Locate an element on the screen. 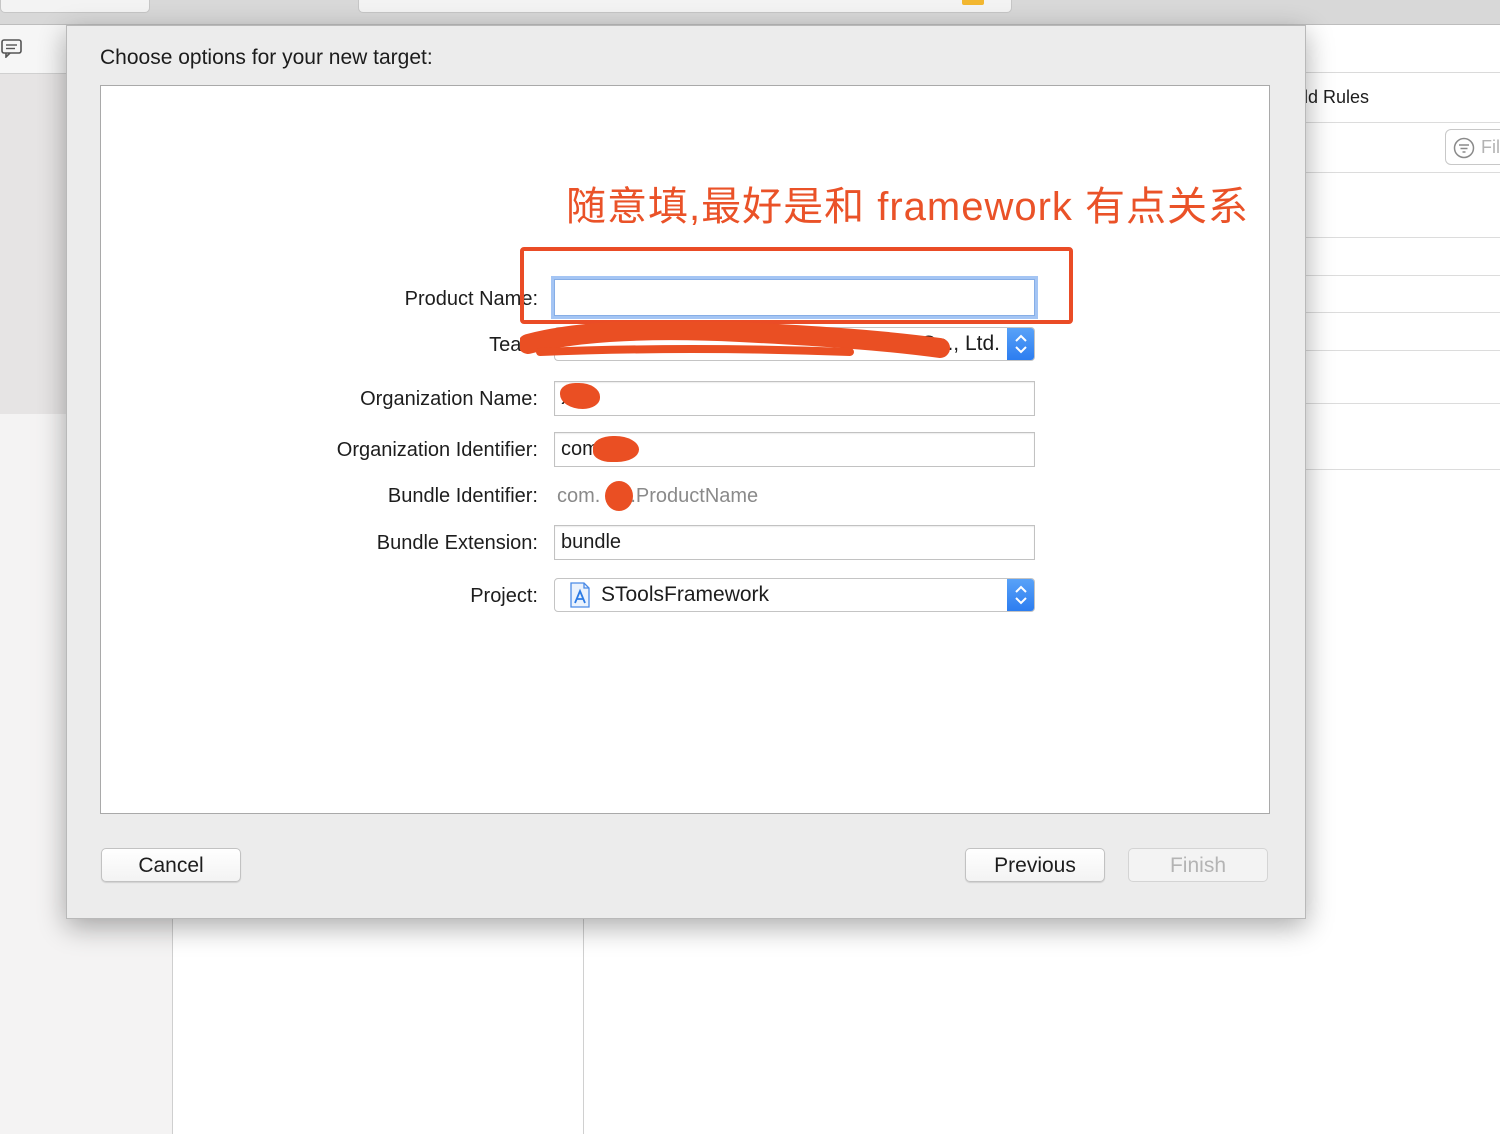 The height and width of the screenshot is (1134, 1500). cancel-button: Cancel is located at coordinates (171, 865).